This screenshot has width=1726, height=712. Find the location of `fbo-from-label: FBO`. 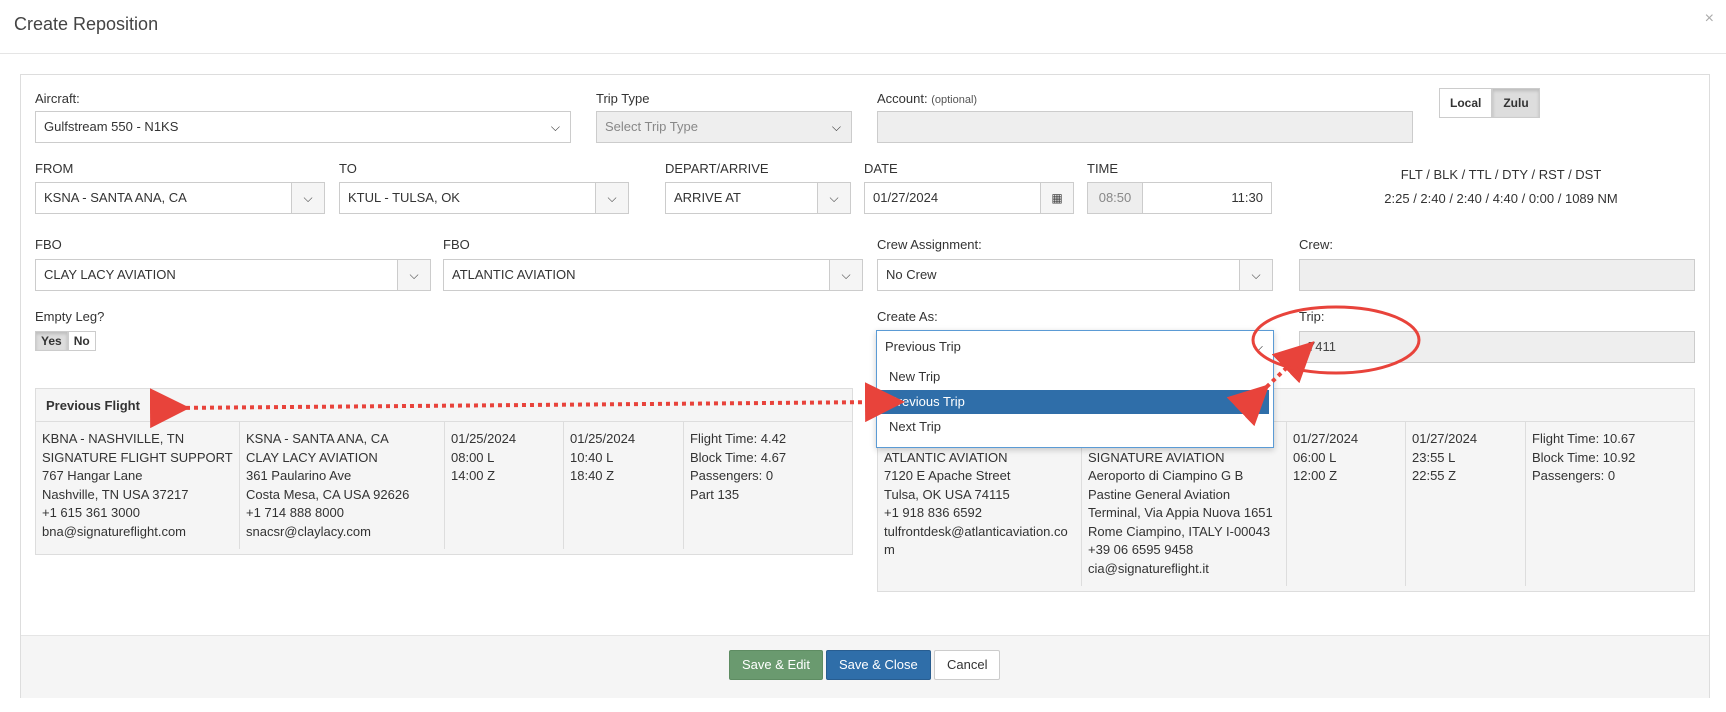

fbo-from-label: FBO is located at coordinates (48, 244).